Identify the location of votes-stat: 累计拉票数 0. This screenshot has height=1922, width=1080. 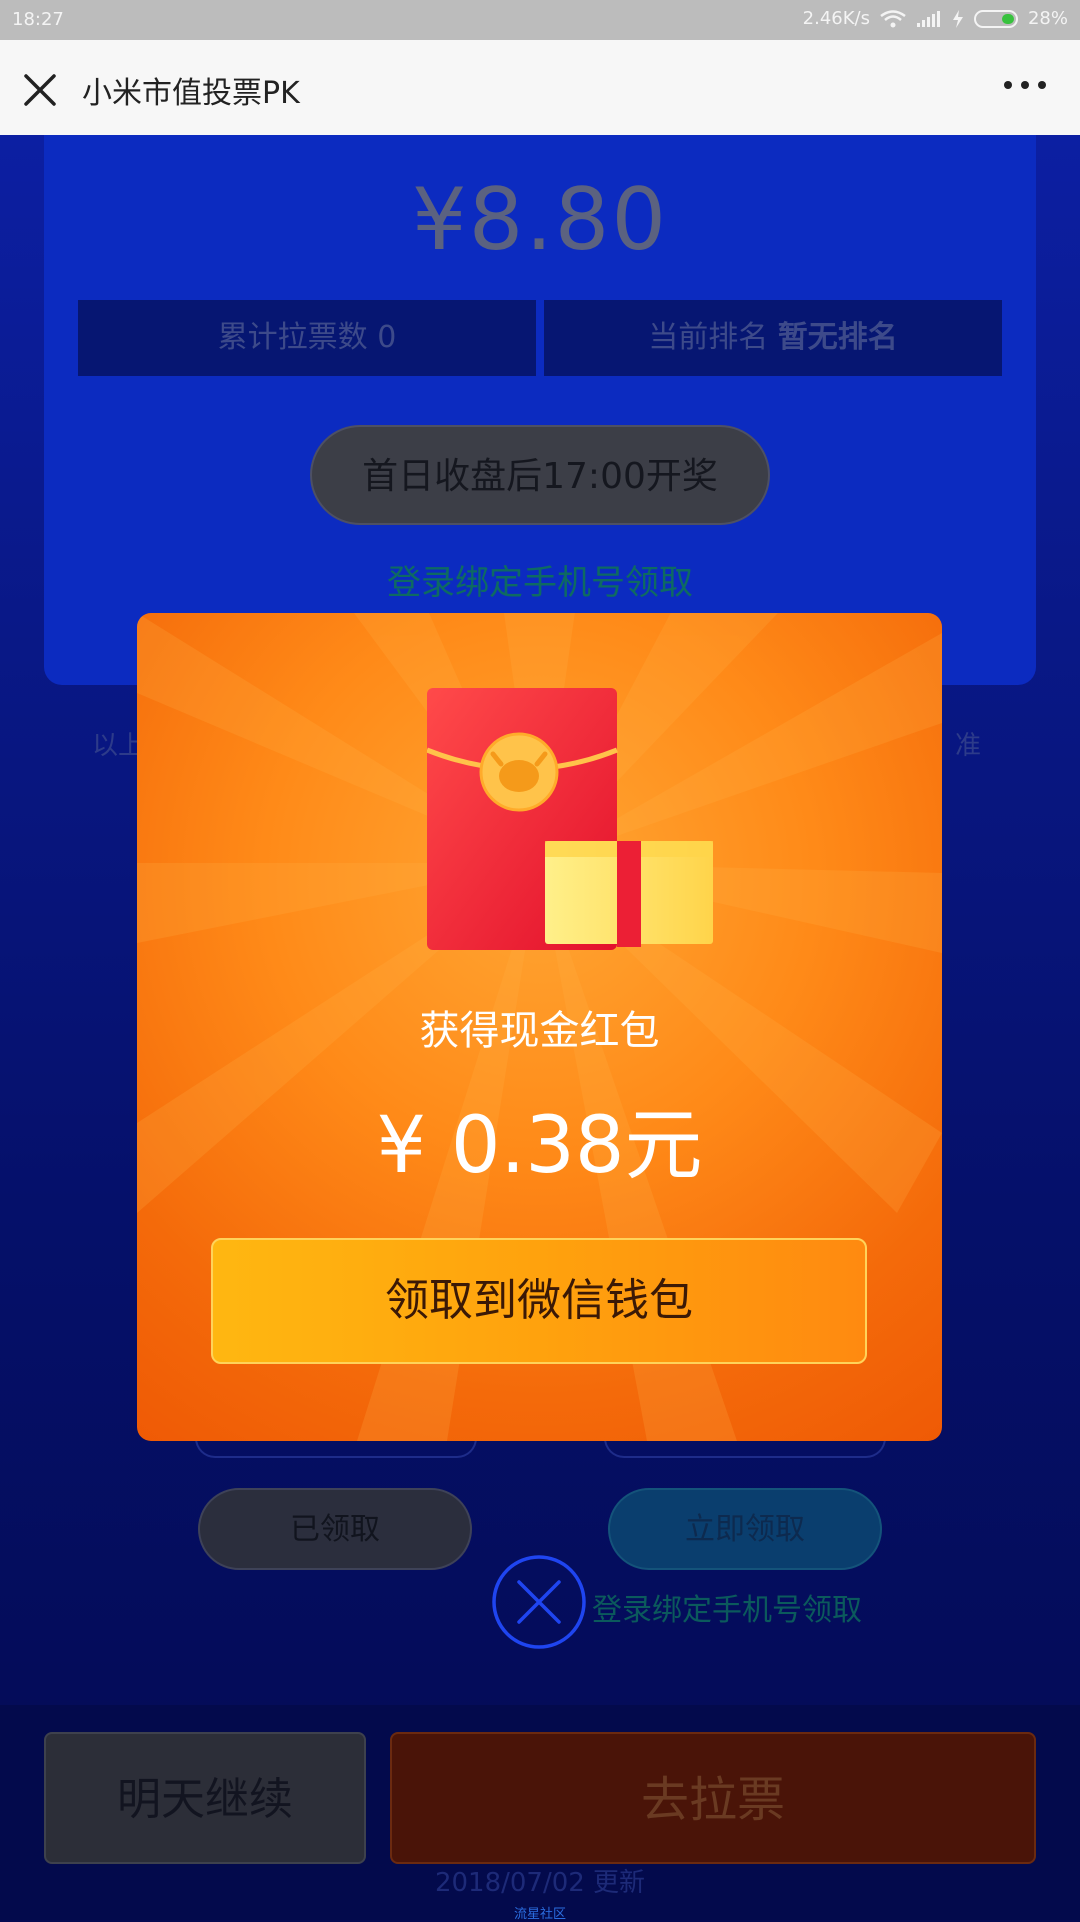
(307, 338).